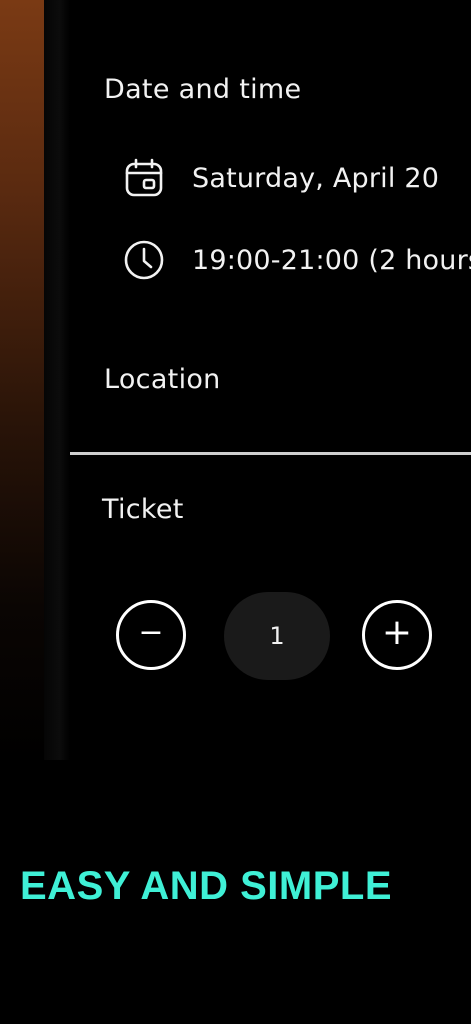 The width and height of the screenshot is (471, 1024). What do you see at coordinates (316, 178) in the screenshot?
I see `event-date: Saturday, April 20` at bounding box center [316, 178].